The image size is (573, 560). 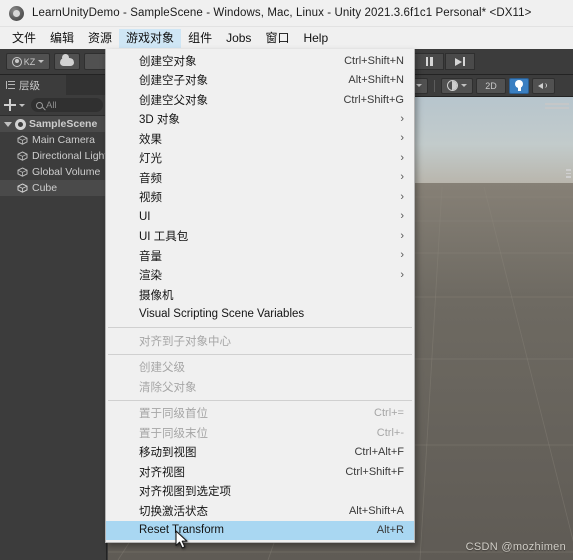 I want to click on menu-item-label: 对齐到子对象中心, so click(x=185, y=341).